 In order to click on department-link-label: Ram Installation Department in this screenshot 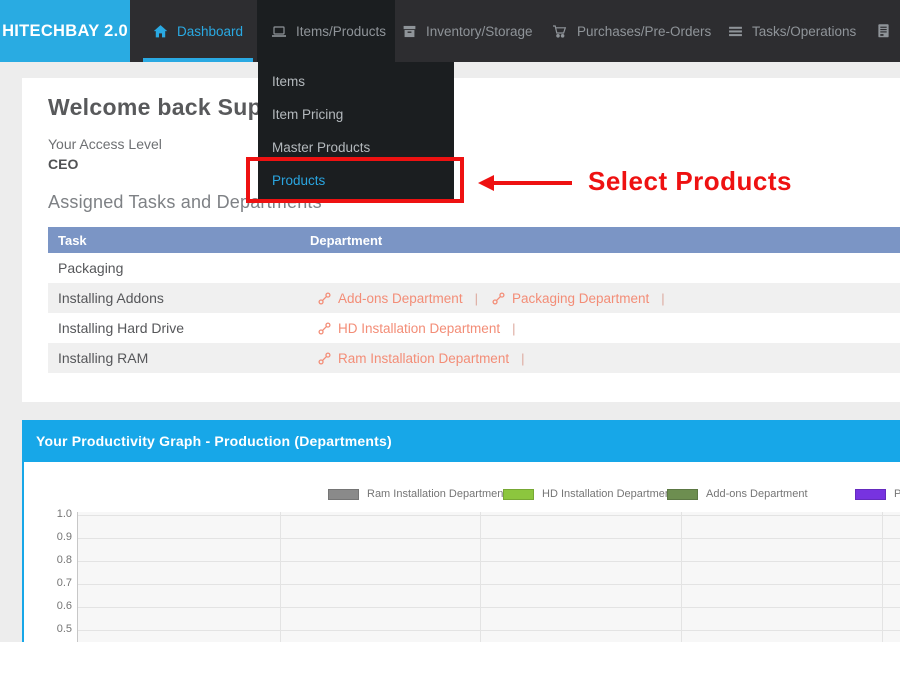, I will do `click(424, 358)`.